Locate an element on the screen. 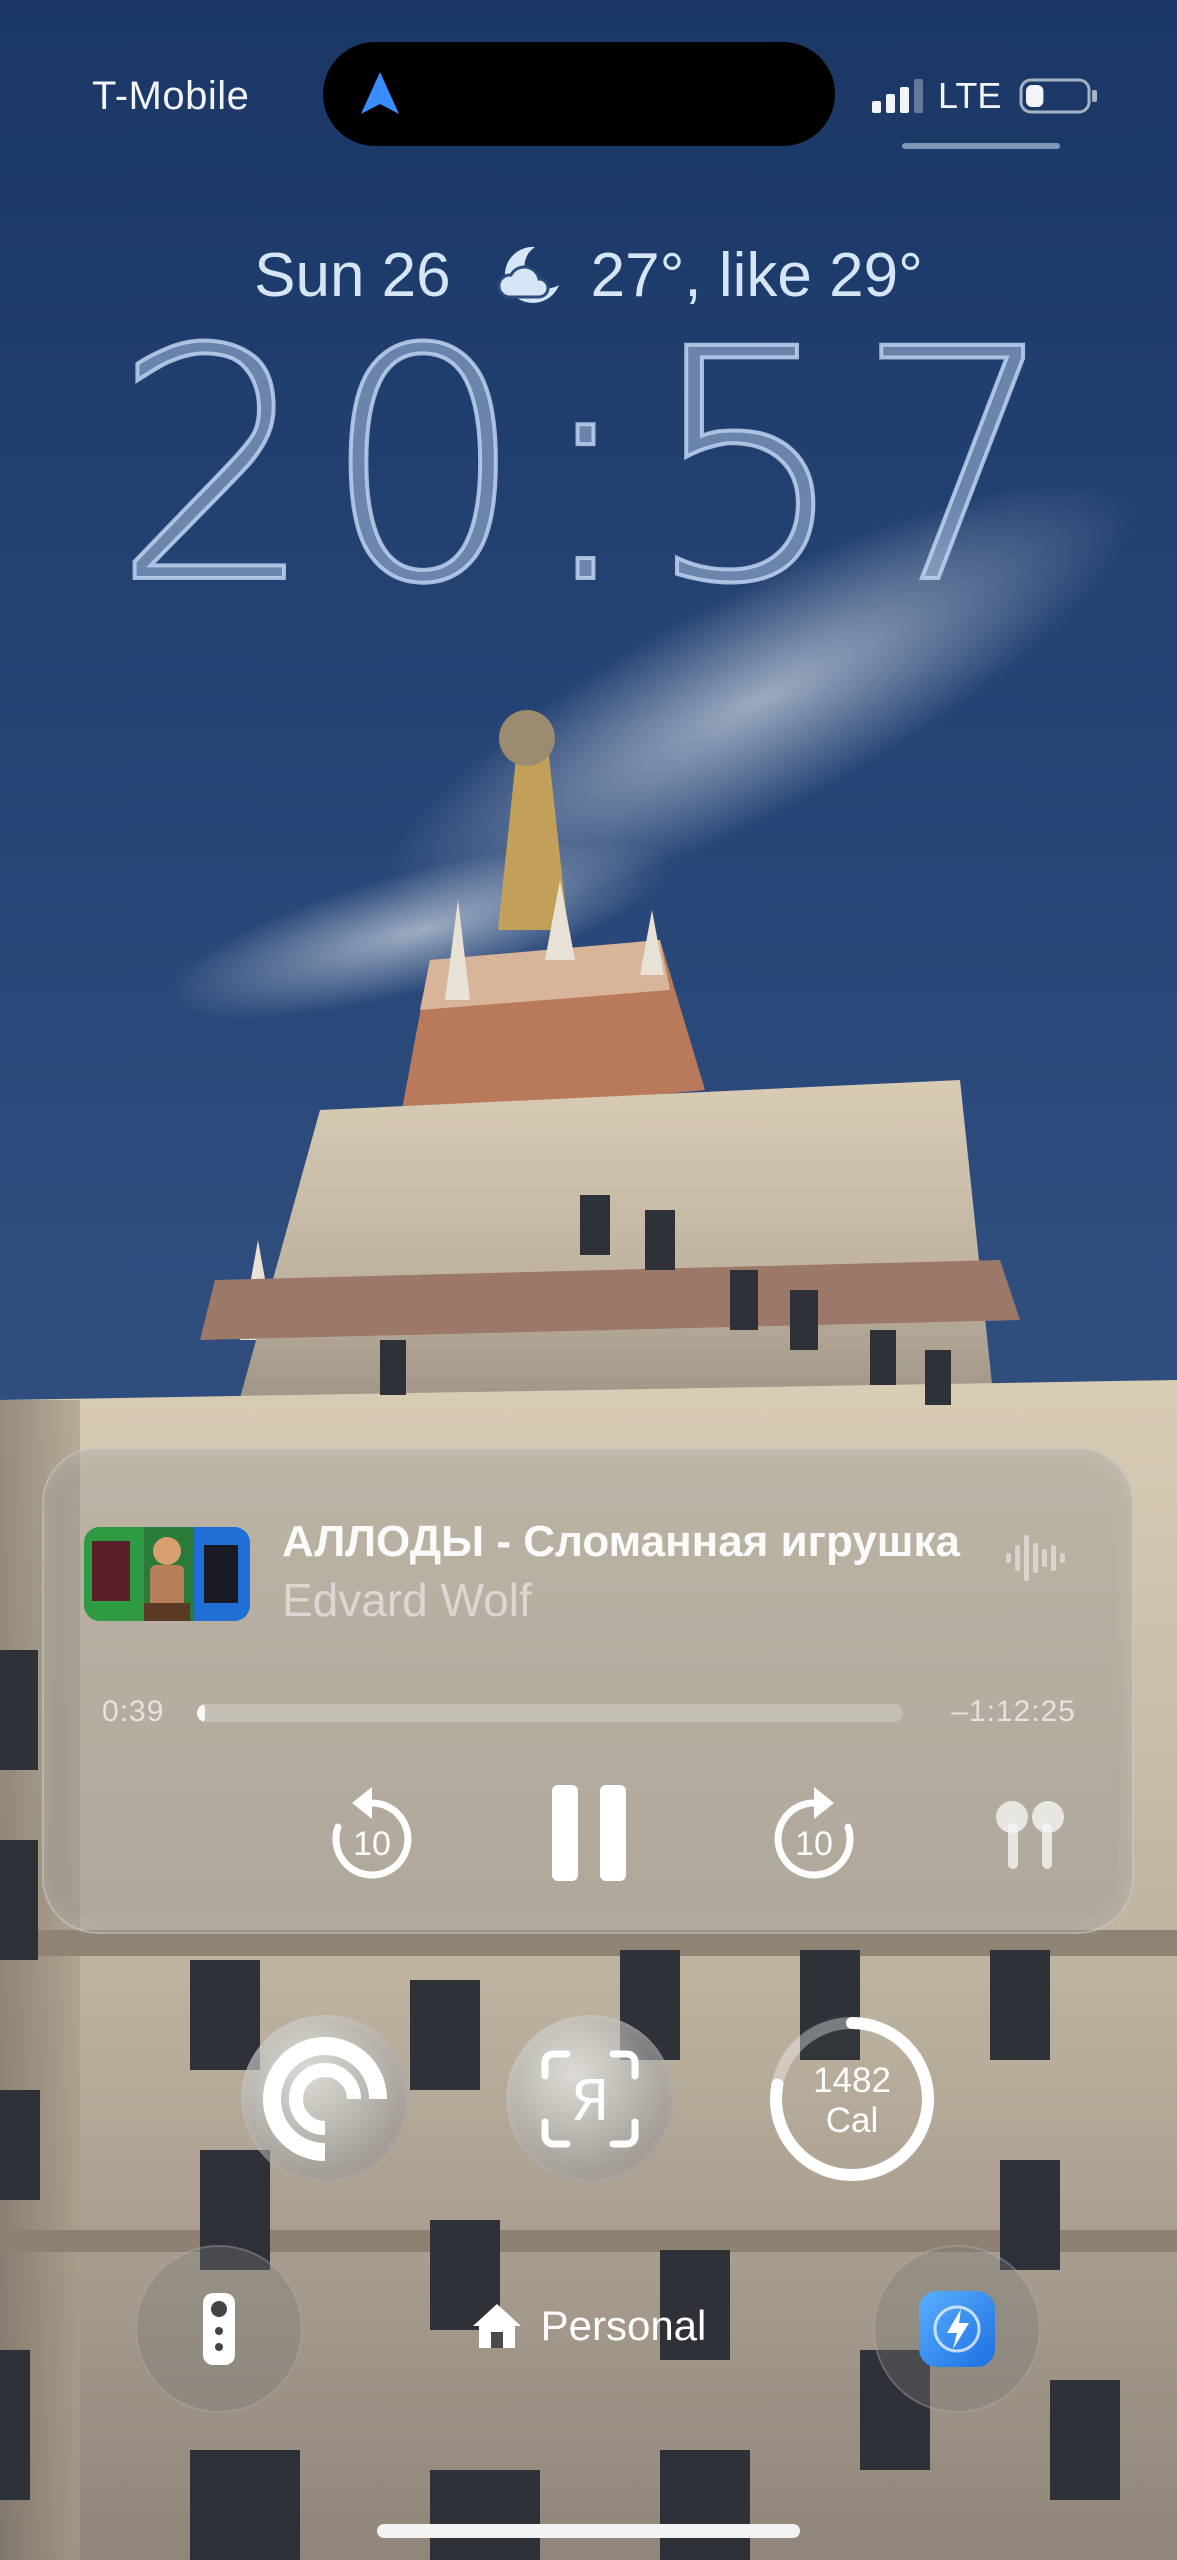  yandex-glyph: Я is located at coordinates (590, 2101).